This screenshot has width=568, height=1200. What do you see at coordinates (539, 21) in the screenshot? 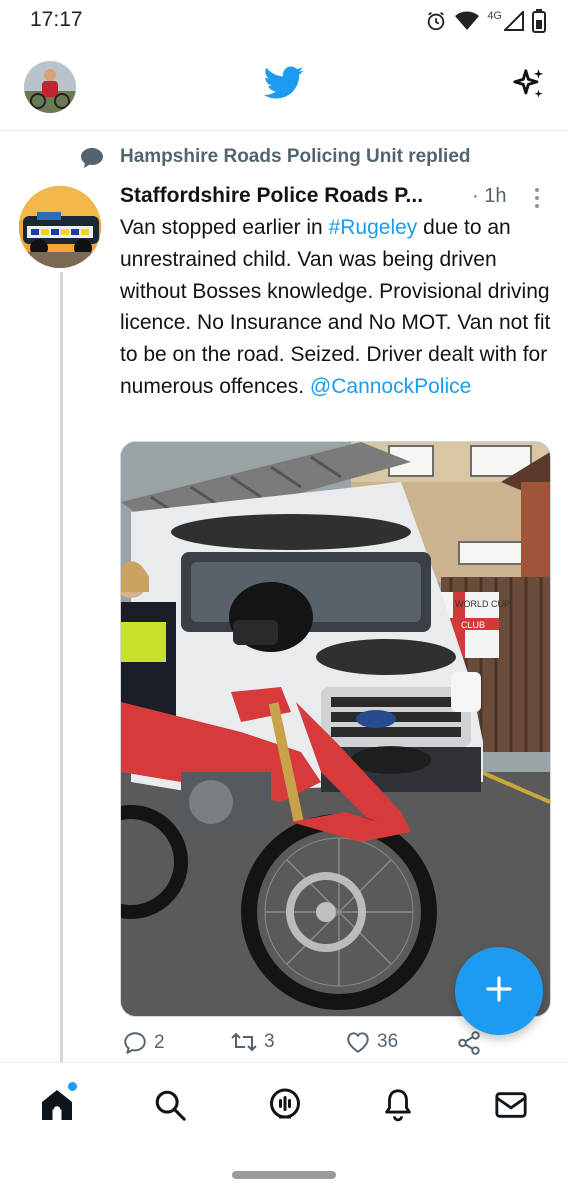
I see `battery-icon` at bounding box center [539, 21].